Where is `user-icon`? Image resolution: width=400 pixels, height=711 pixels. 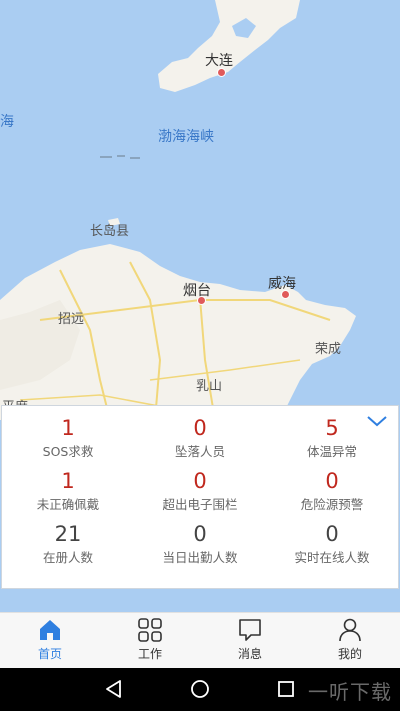 user-icon is located at coordinates (350, 630).